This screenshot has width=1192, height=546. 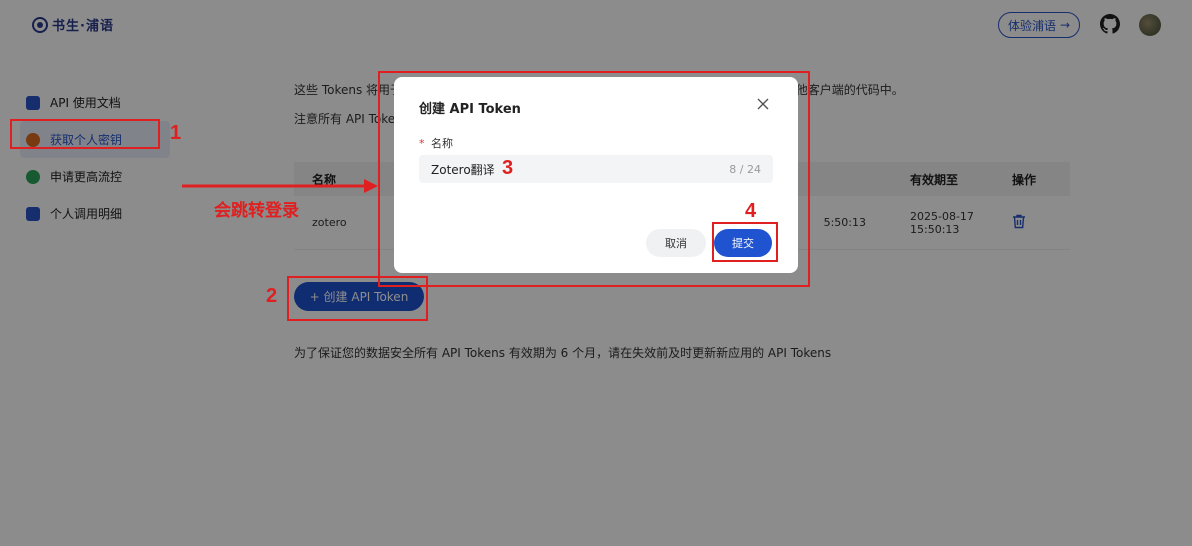 I want to click on annotation-number-2: 2, so click(x=272, y=296).